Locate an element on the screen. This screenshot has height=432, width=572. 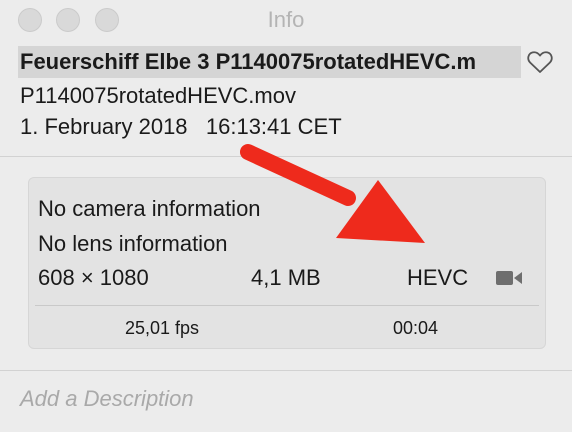
title-field: Feuerschiff Elbe 3 P1140075rotatedHEVC.m is located at coordinates (269, 62).